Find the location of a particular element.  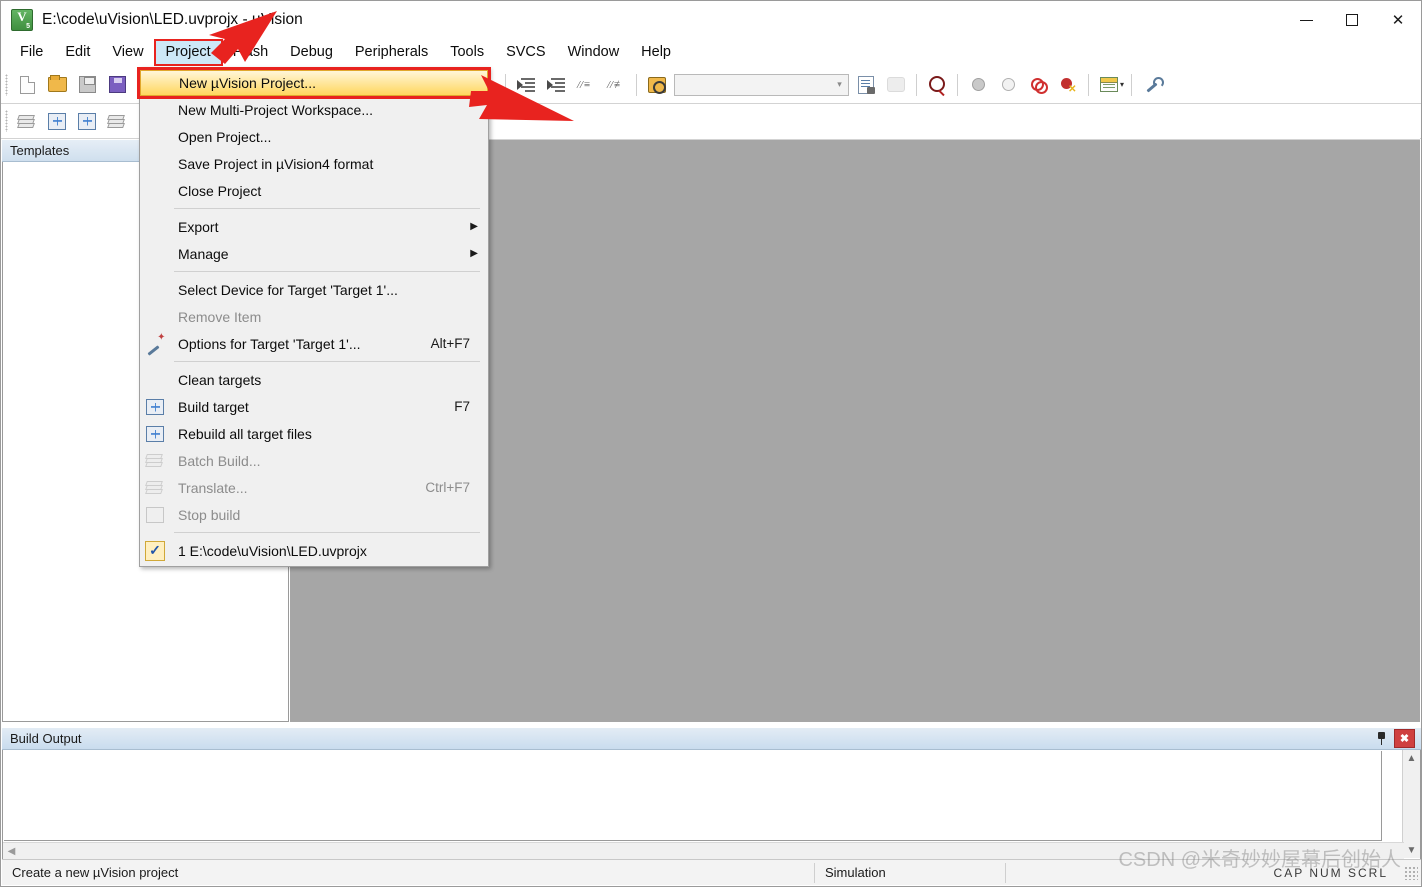

menu-item-rebuild-all-target-files: Rebuild all target files is located at coordinates (314, 433).